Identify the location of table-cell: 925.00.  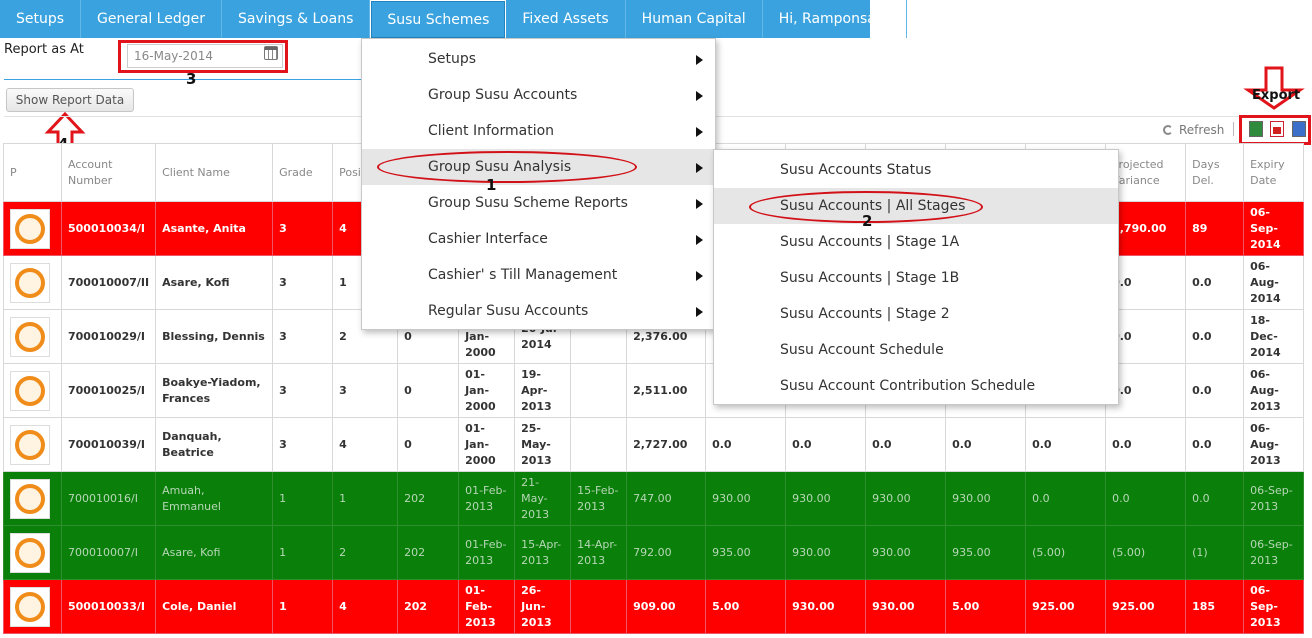
(1146, 606).